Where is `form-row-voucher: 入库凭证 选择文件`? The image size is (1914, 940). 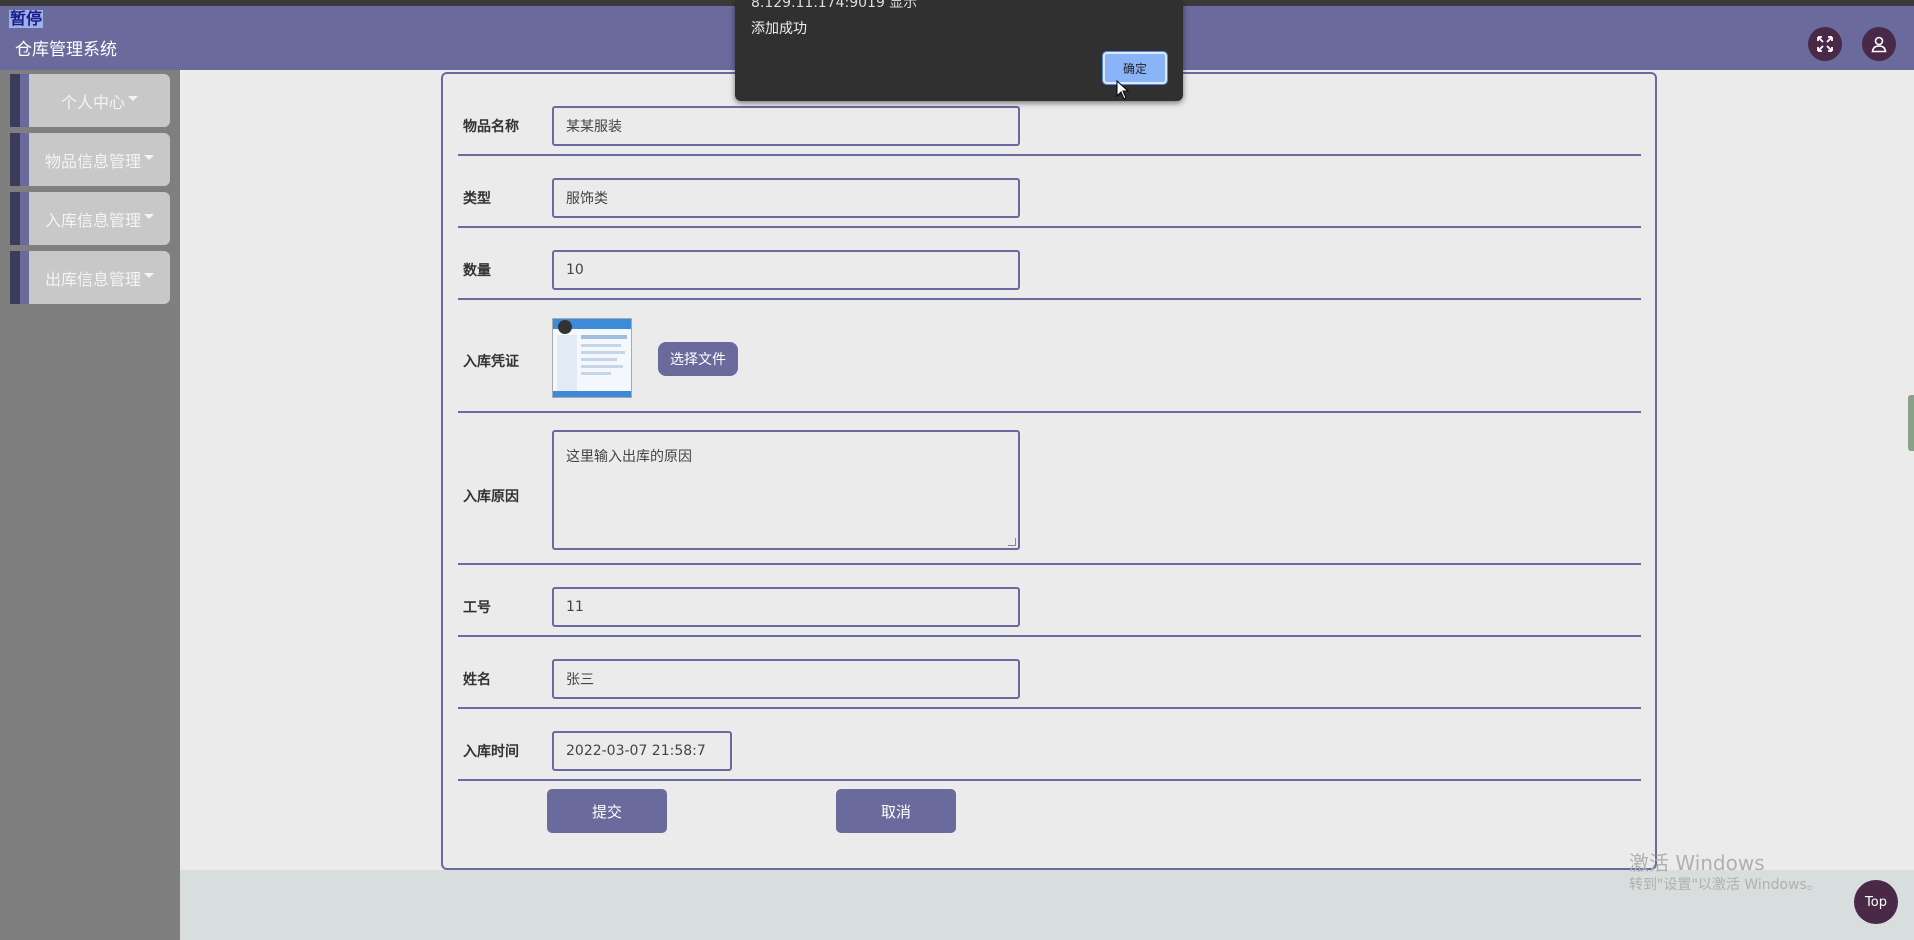 form-row-voucher: 入库凭证 选择文件 is located at coordinates (1049, 357).